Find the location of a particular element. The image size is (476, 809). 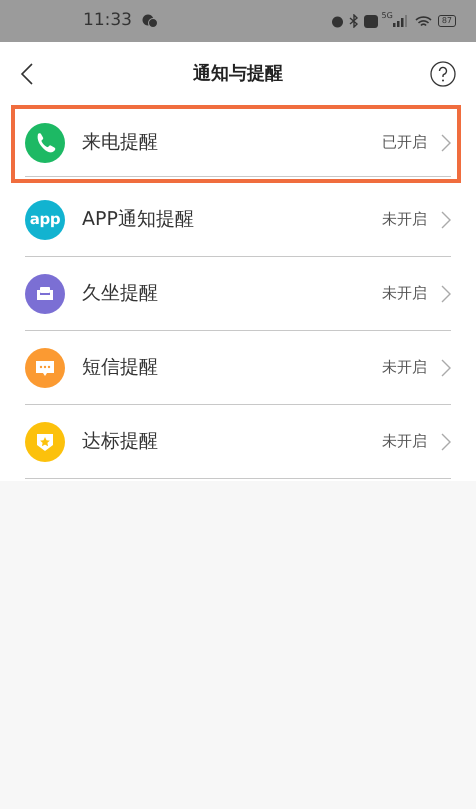

reminder-row: 久坐提醒 未开启 is located at coordinates (238, 294).